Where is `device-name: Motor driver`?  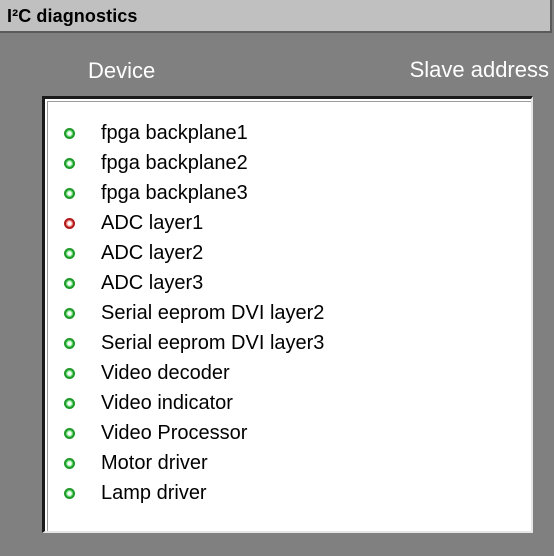
device-name: Motor driver is located at coordinates (154, 463).